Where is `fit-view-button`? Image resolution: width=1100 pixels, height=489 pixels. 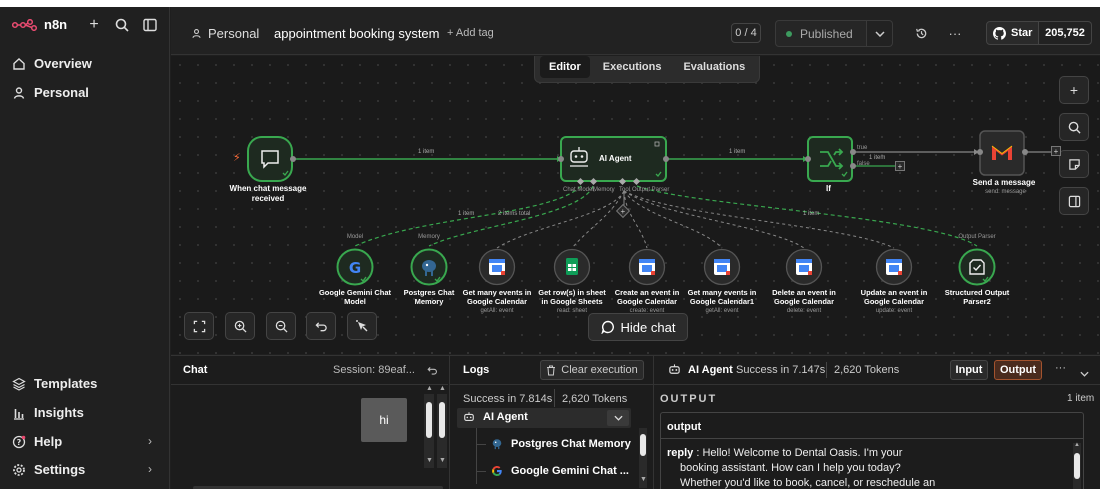 fit-view-button is located at coordinates (199, 326).